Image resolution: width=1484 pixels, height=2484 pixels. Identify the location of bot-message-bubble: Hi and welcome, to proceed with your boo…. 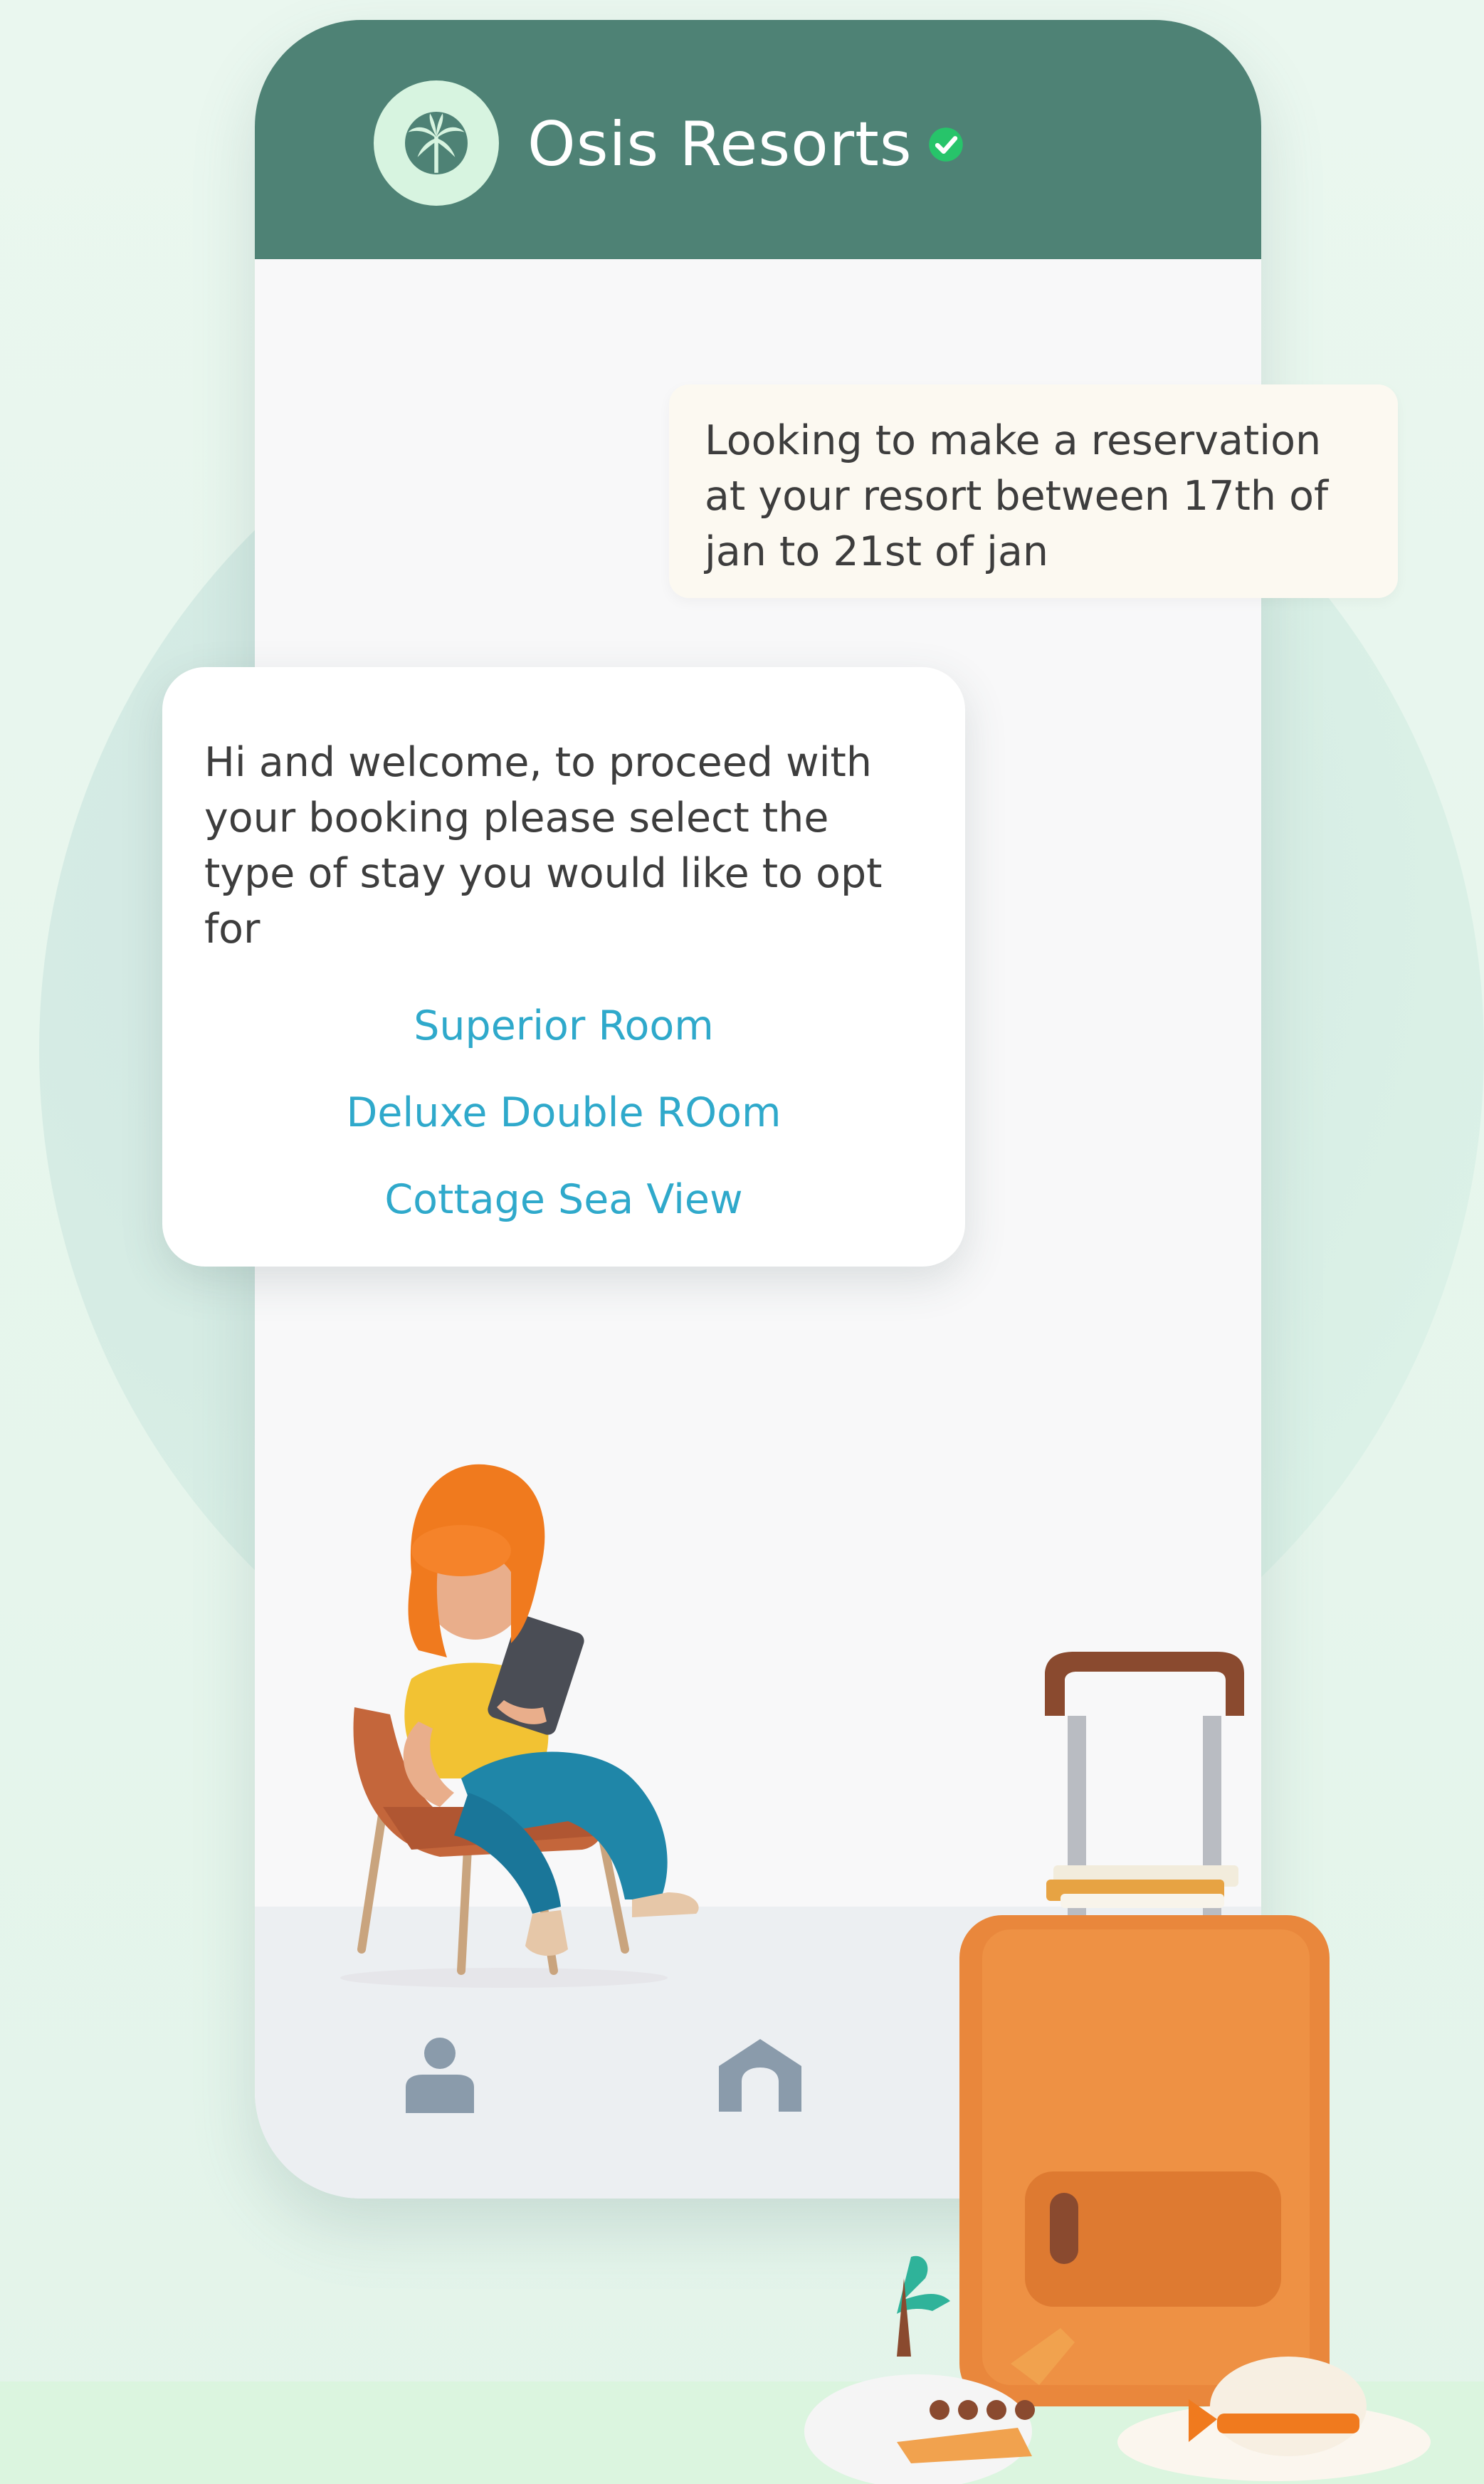
(563, 967).